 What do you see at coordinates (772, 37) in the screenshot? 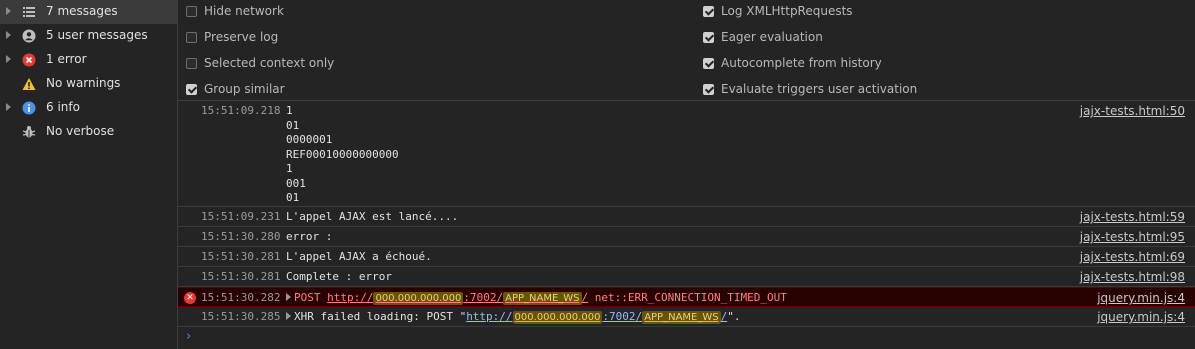
I see `option-label: Eager evaluation` at bounding box center [772, 37].